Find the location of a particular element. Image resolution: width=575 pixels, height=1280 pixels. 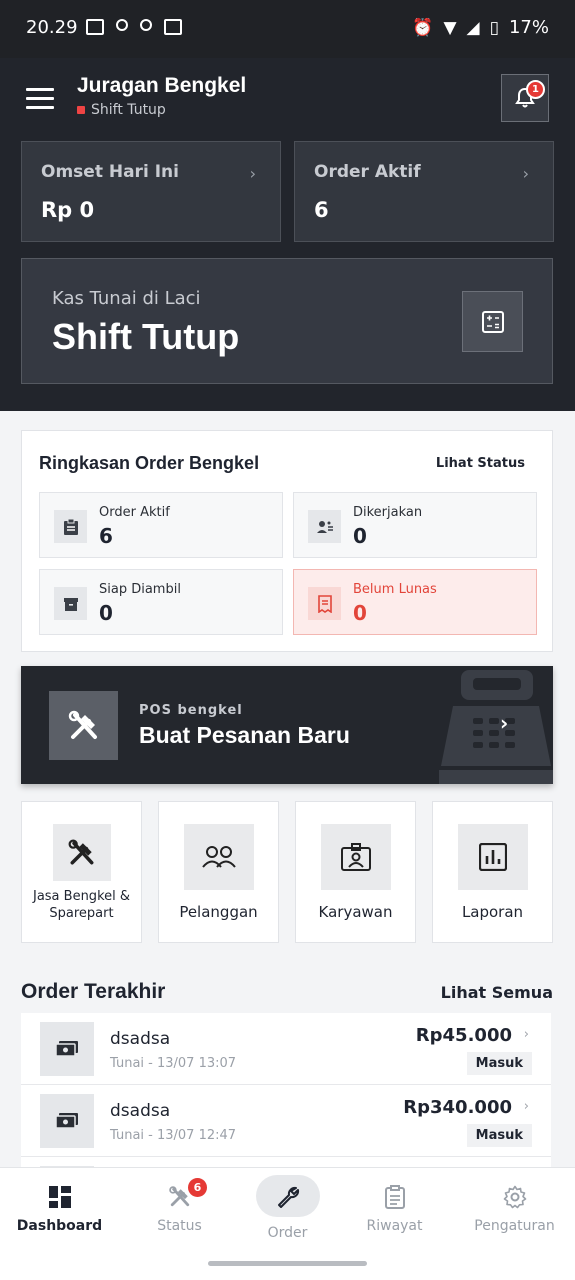

pos-title: Buat Pesanan Baru is located at coordinates (244, 735).